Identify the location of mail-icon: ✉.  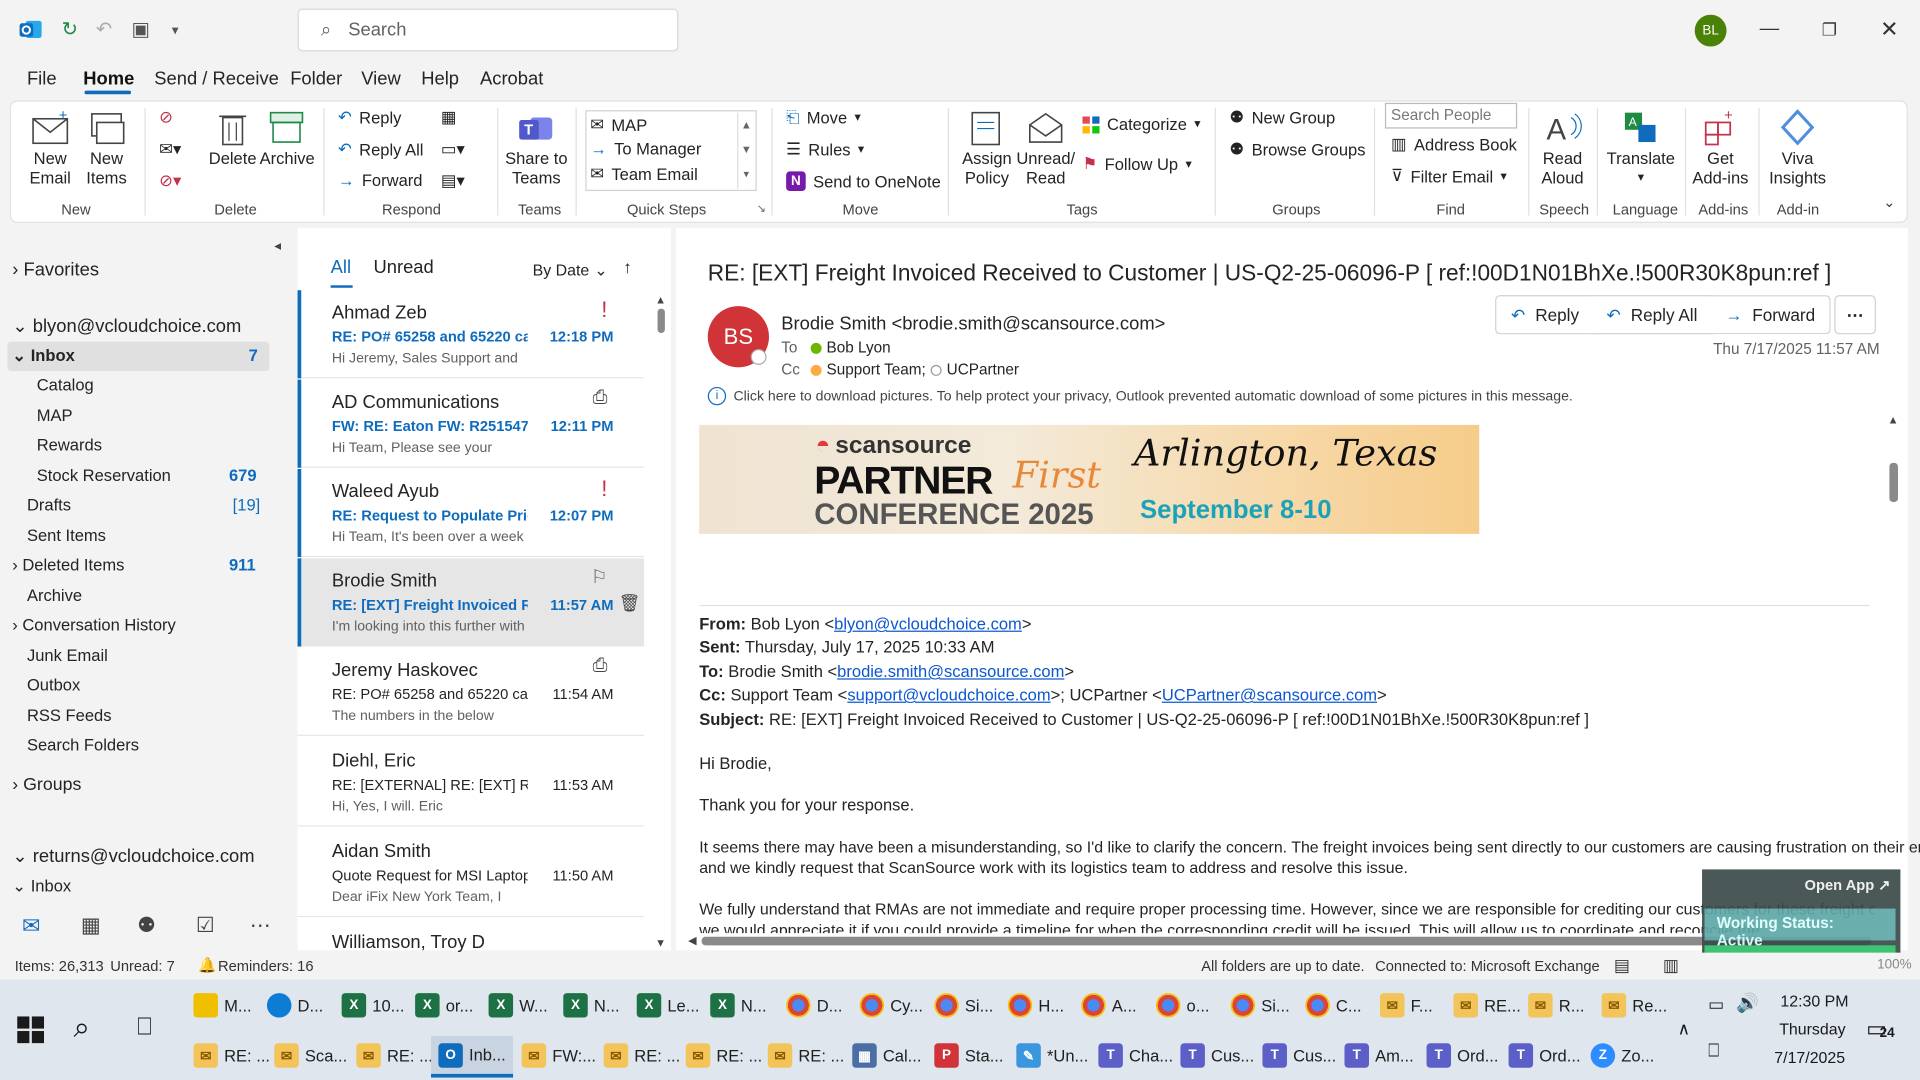
(31, 926).